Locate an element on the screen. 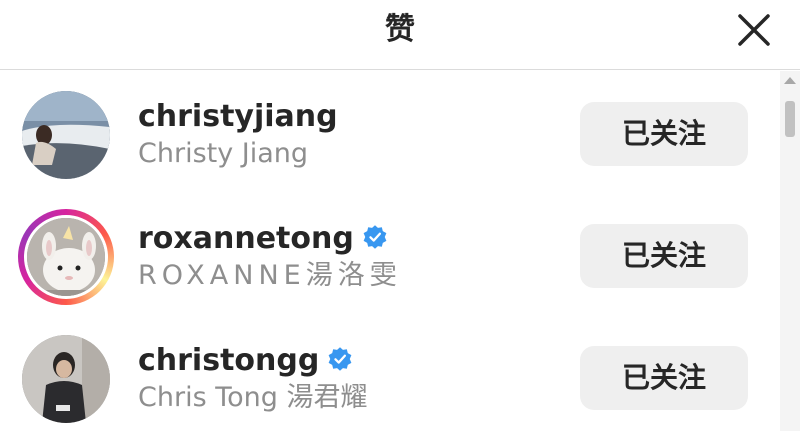 This screenshot has height=437, width=800. full-name: ROXANNE湯洛雯 is located at coordinates (270, 275).